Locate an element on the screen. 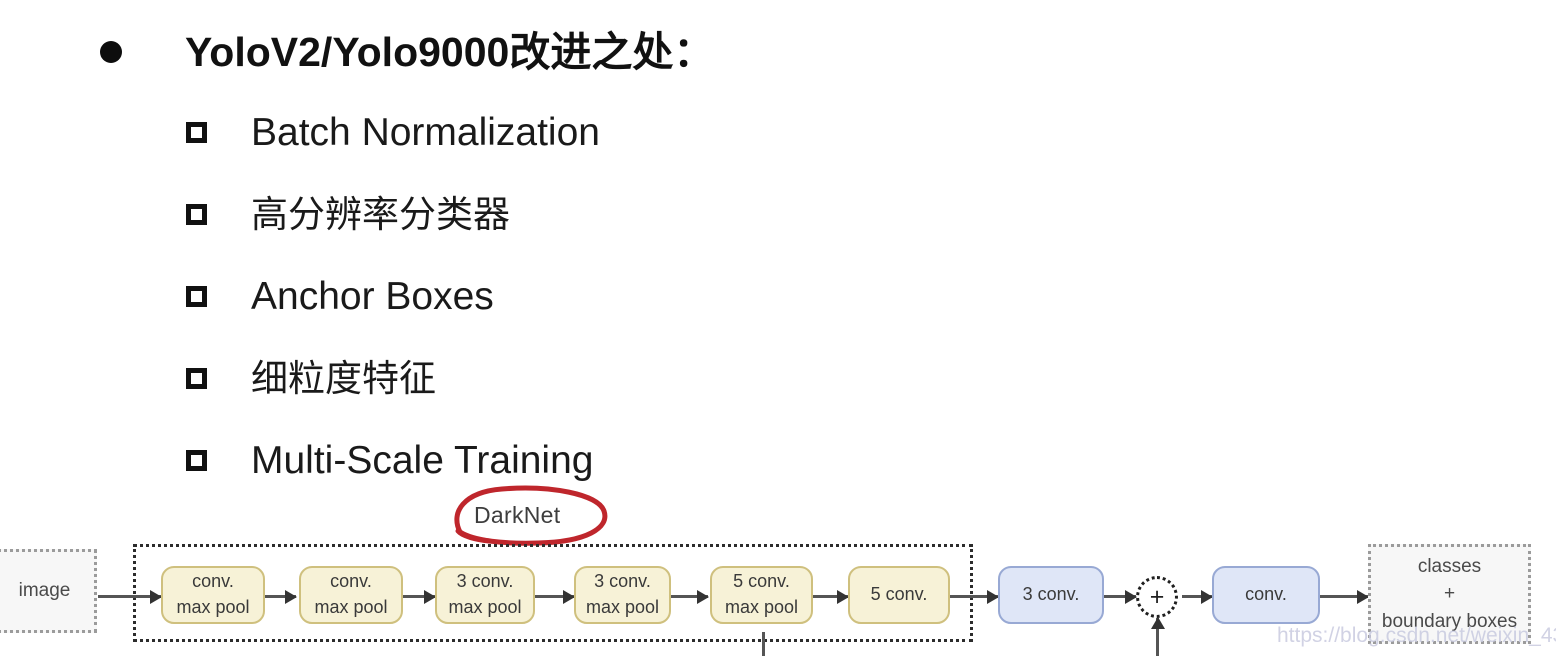  skip-connection-up-line is located at coordinates (1157, 636).